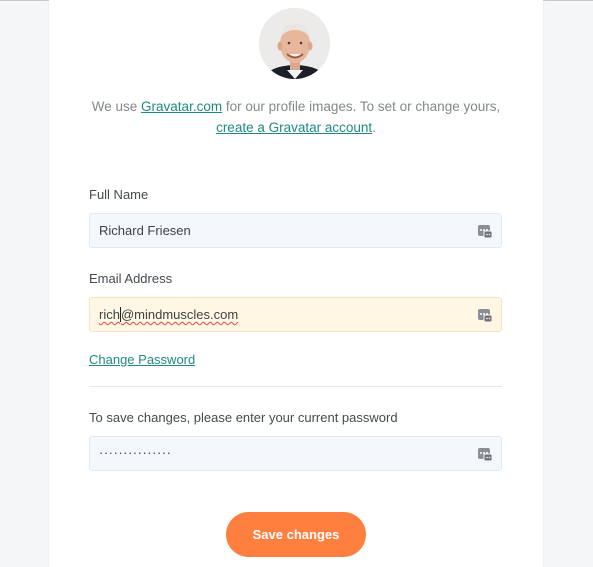 The image size is (593, 567). Describe the element at coordinates (145, 230) in the screenshot. I see `full-name-value: Richard Friesen` at that location.